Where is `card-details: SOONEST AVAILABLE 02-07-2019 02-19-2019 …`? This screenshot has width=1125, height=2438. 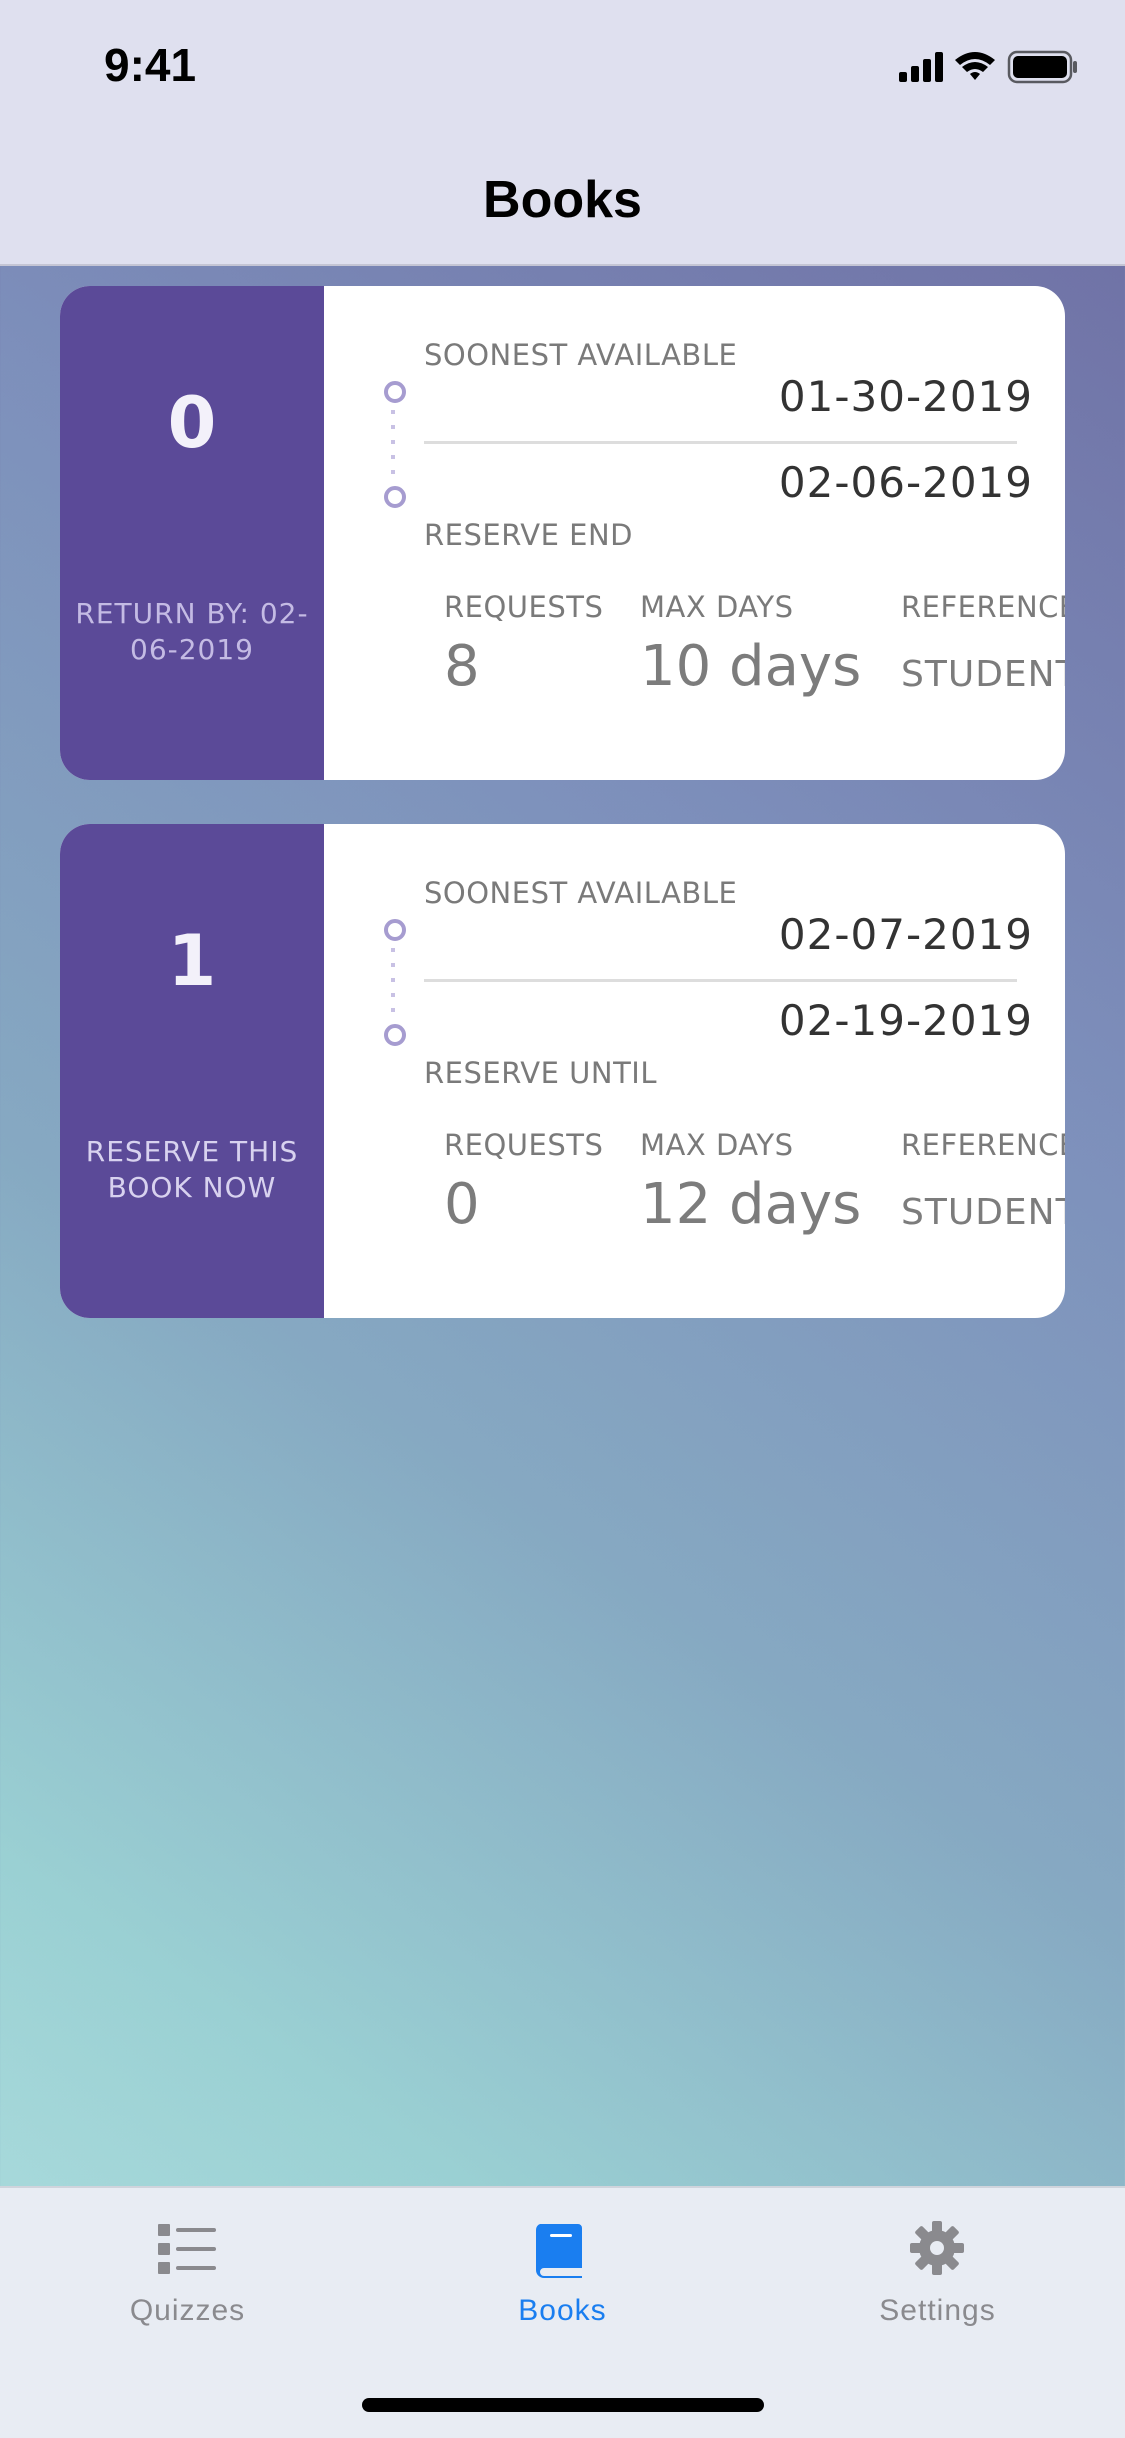
card-details: SOONEST AVAILABLE 02-07-2019 02-19-2019 … is located at coordinates (694, 1071).